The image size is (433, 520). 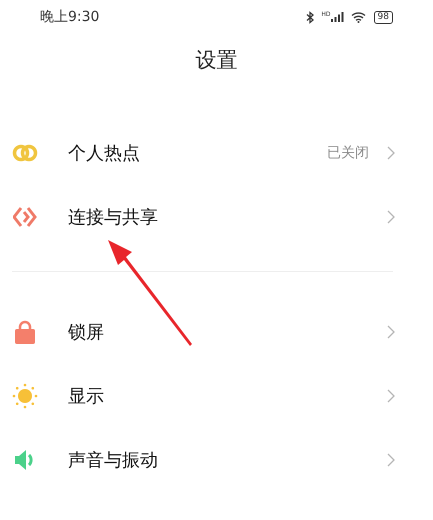 I want to click on battery-icon: 98, so click(x=383, y=17).